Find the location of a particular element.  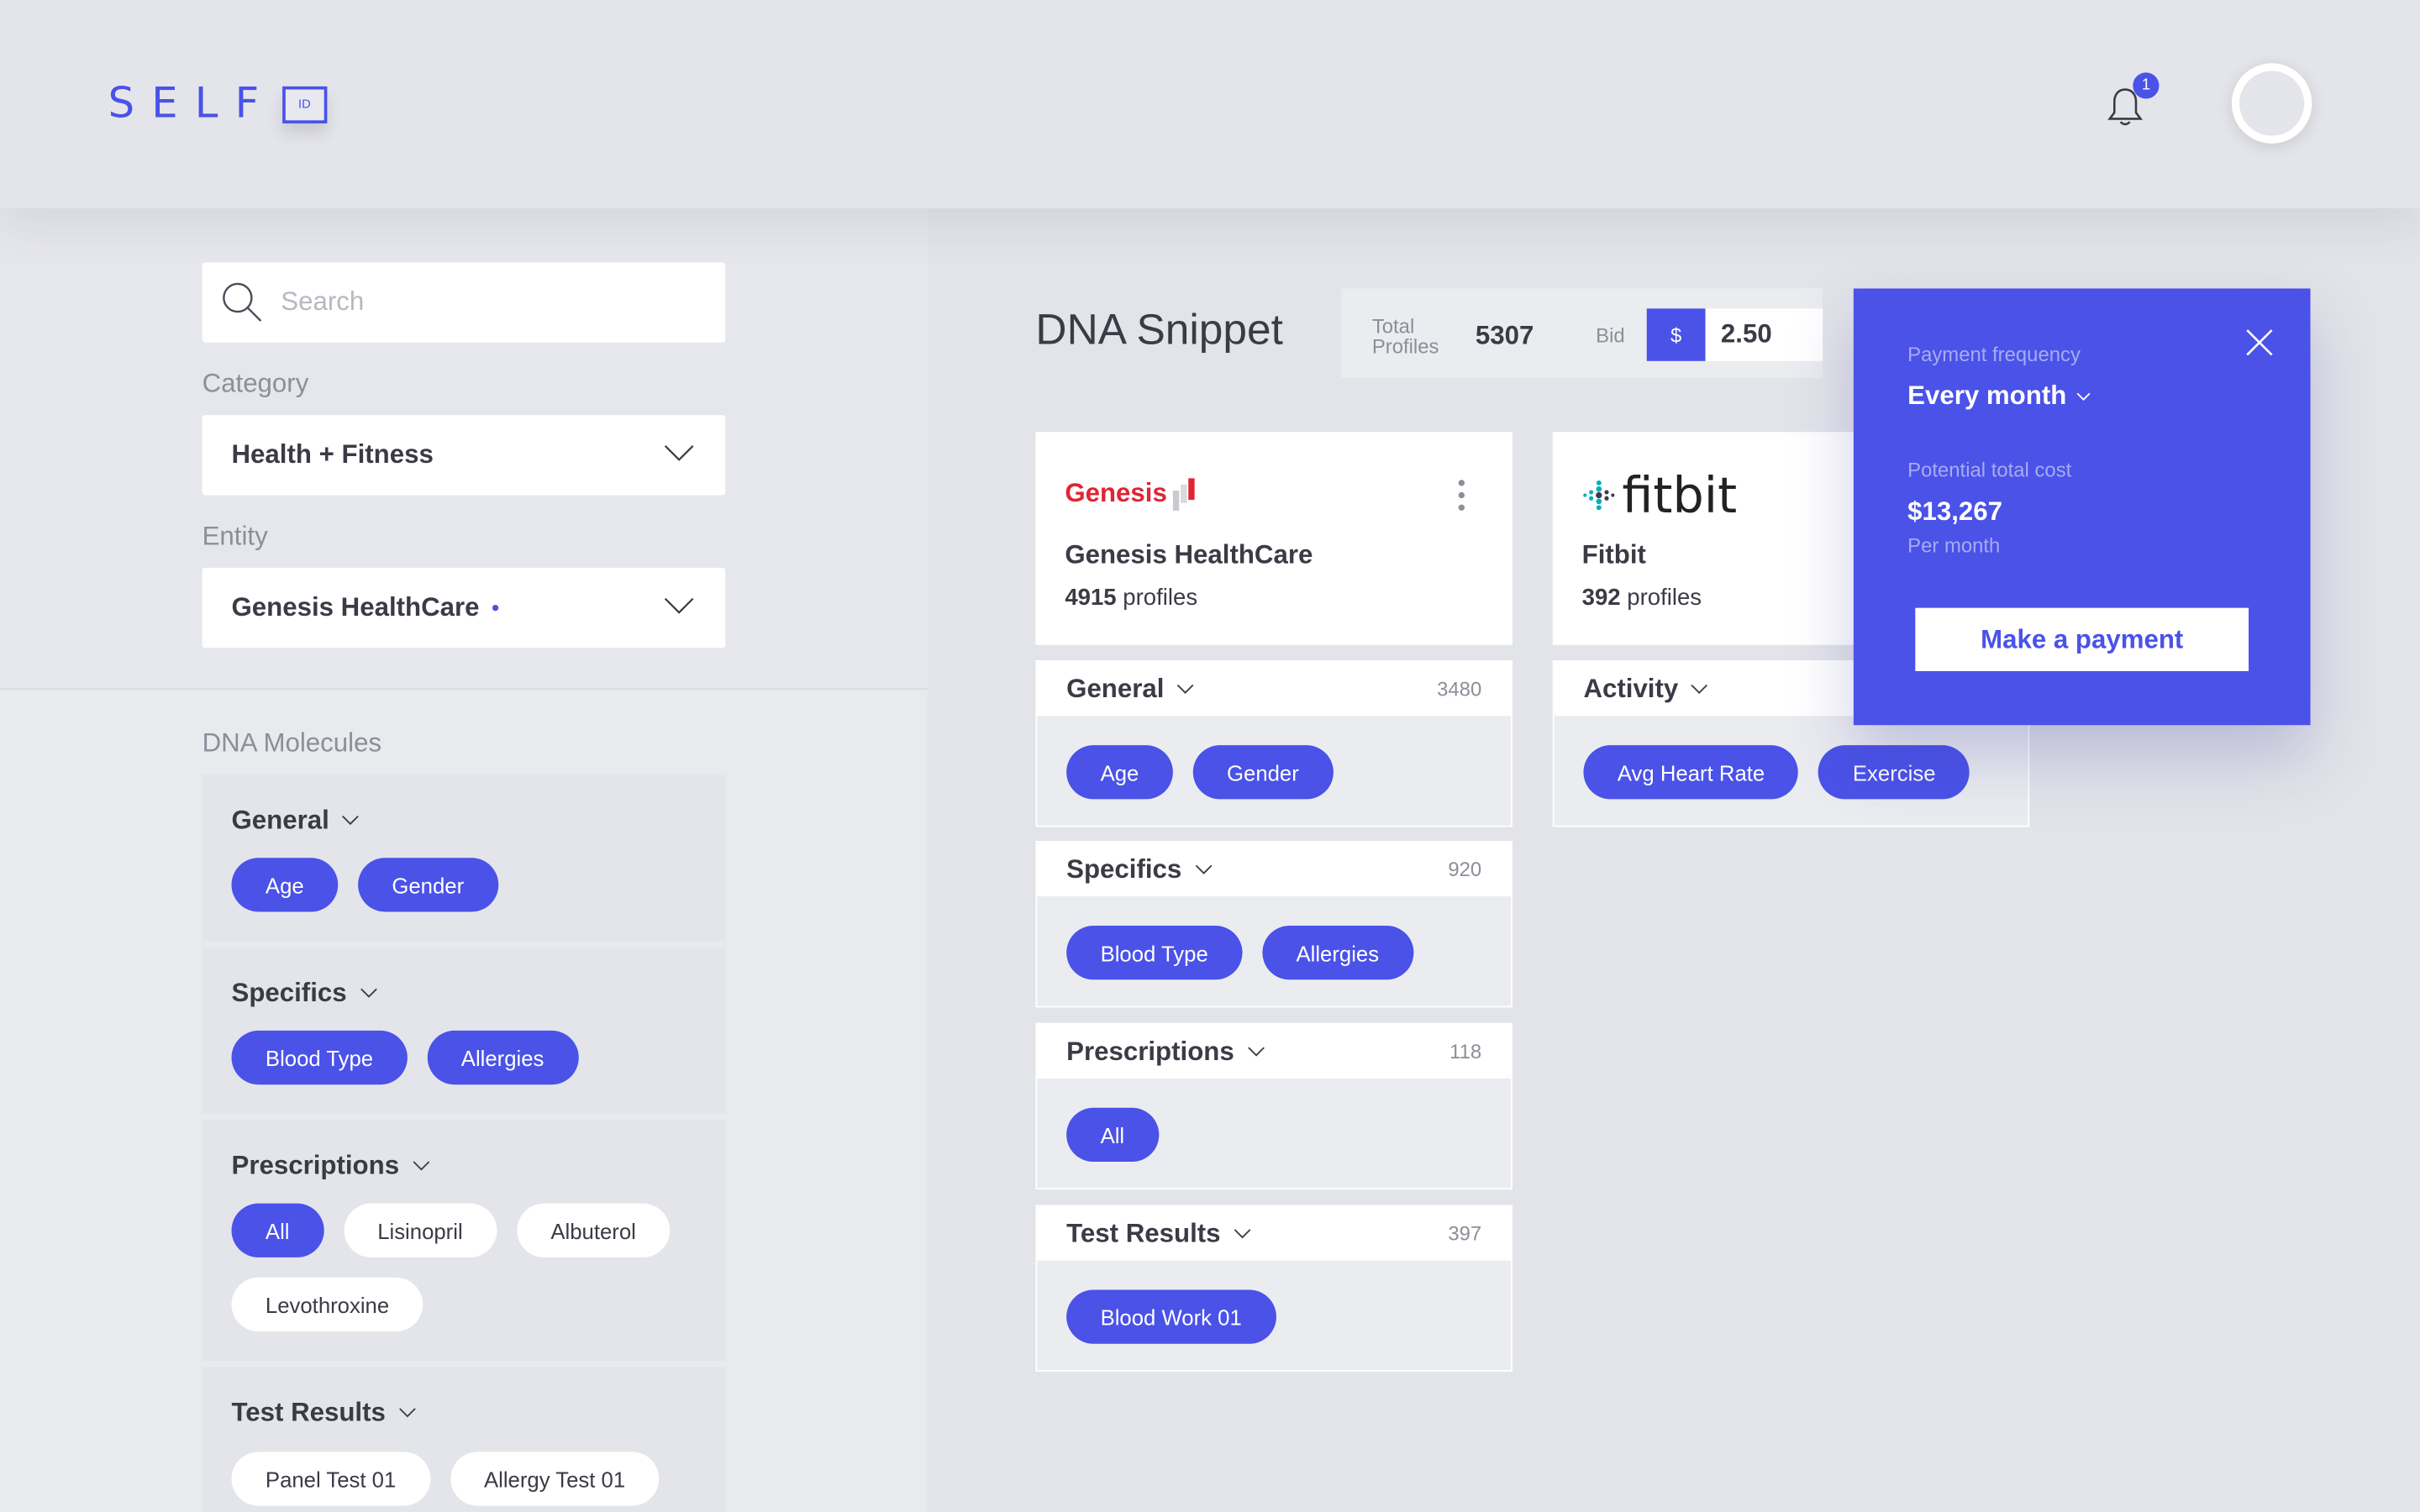

currency-button: $ is located at coordinates (1676, 334).